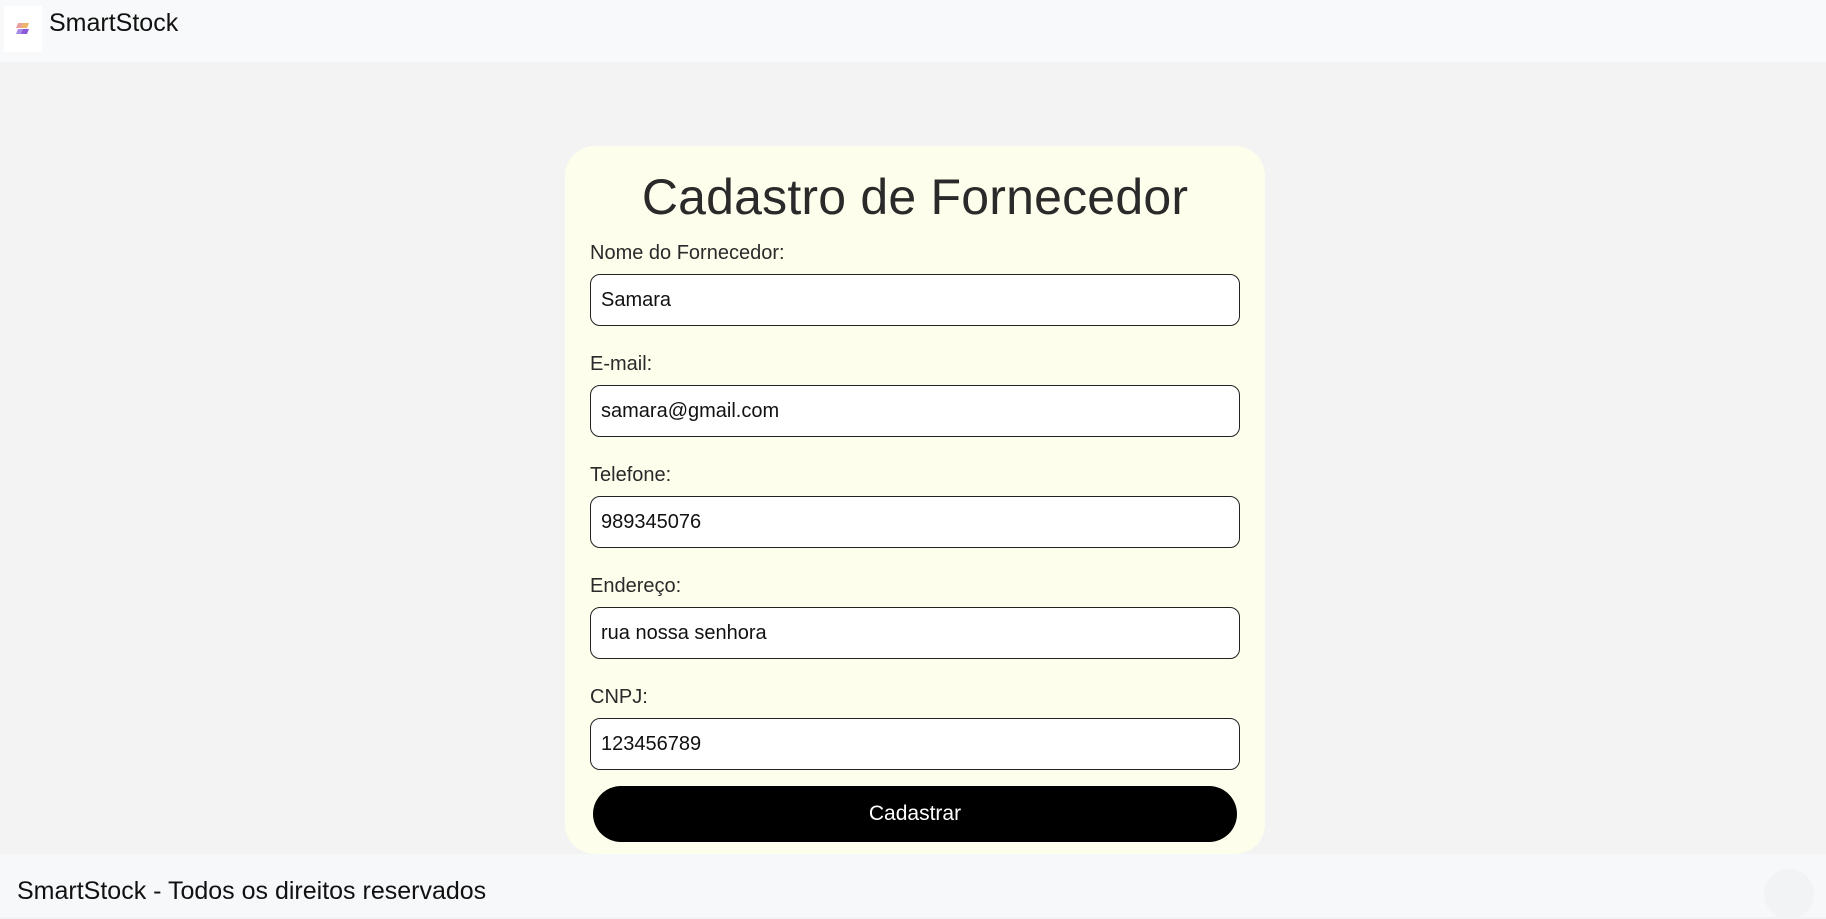  What do you see at coordinates (915, 744) in the screenshot?
I see `cnpj-input: 123456789` at bounding box center [915, 744].